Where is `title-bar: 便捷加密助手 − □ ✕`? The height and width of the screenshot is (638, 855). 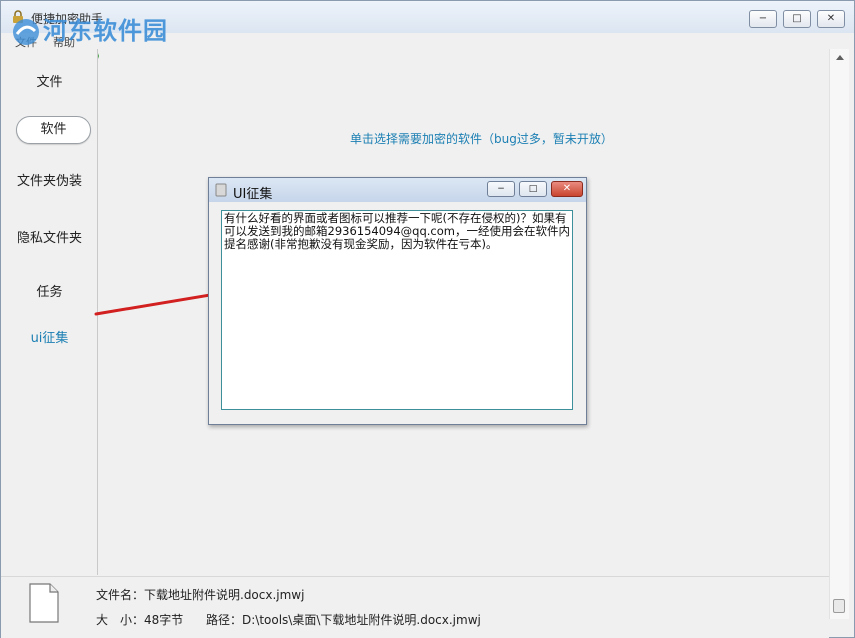
title-bar: 便捷加密助手 − □ ✕ is located at coordinates (427, 17).